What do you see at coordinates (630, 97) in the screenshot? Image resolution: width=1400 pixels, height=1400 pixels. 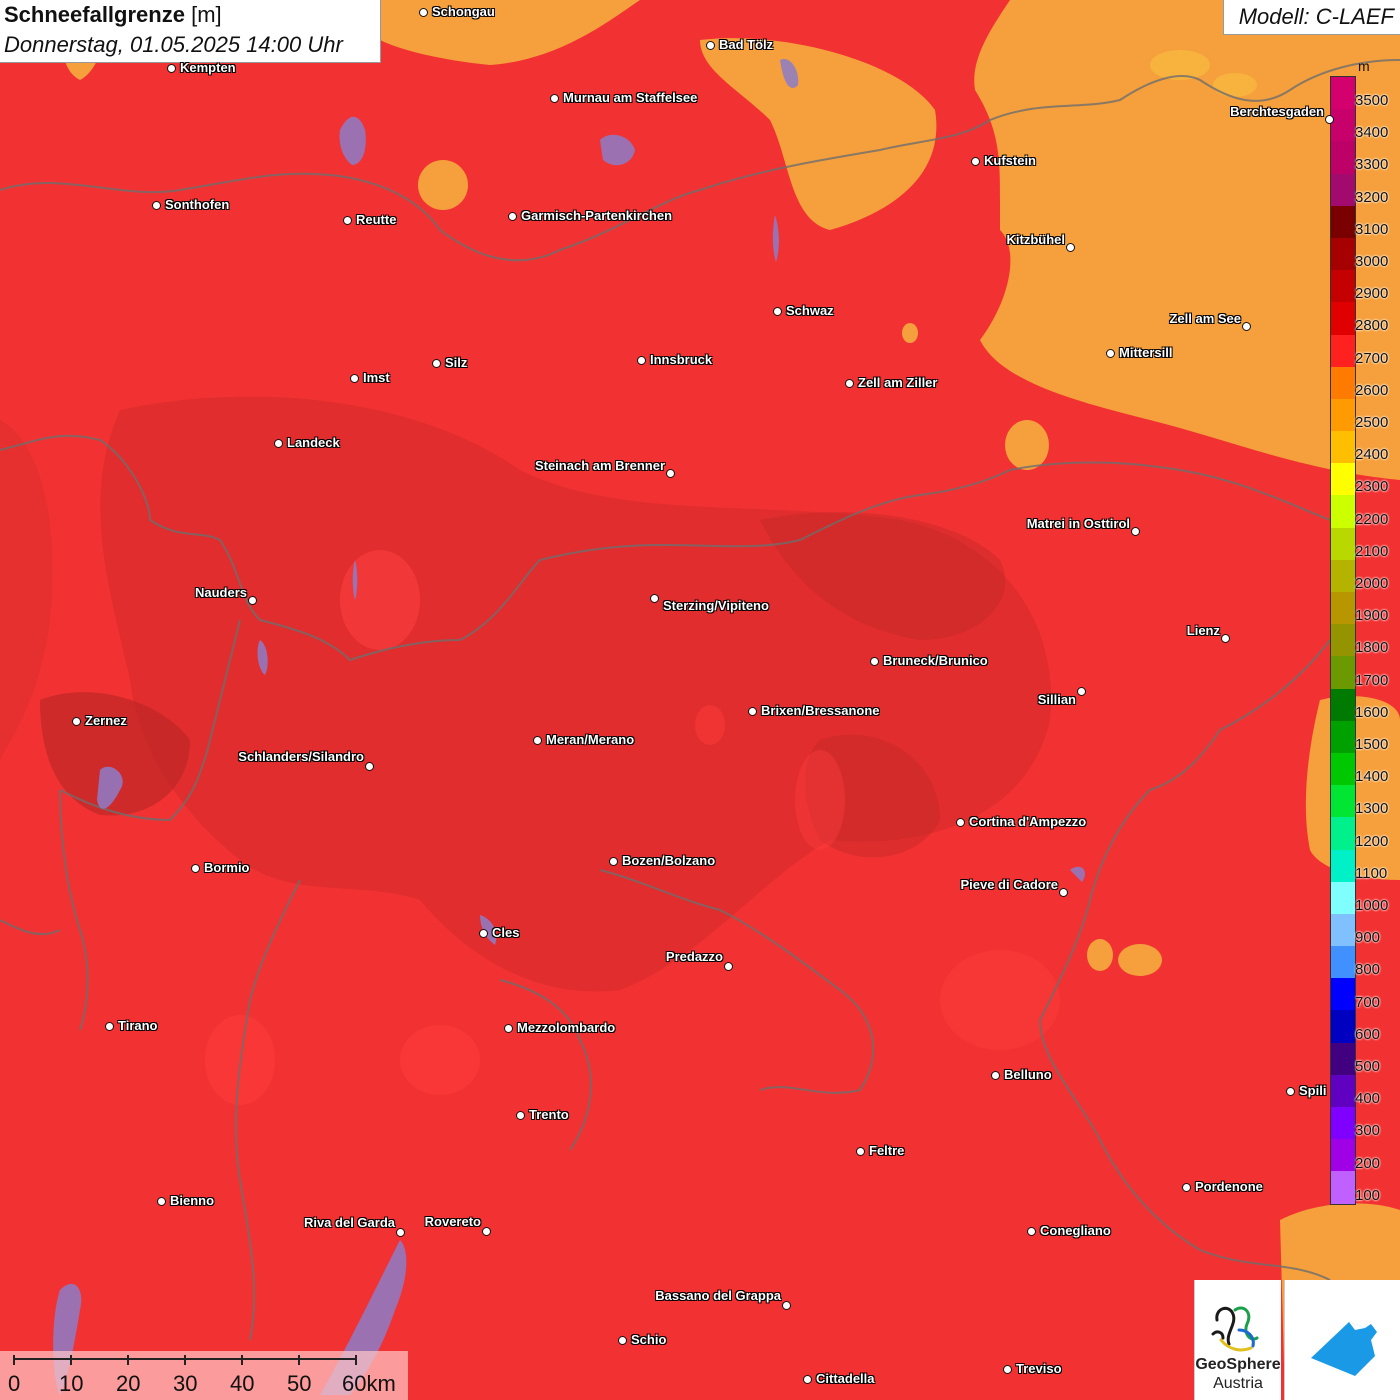 I see `city-label: Murnau am Staffelsee` at bounding box center [630, 97].